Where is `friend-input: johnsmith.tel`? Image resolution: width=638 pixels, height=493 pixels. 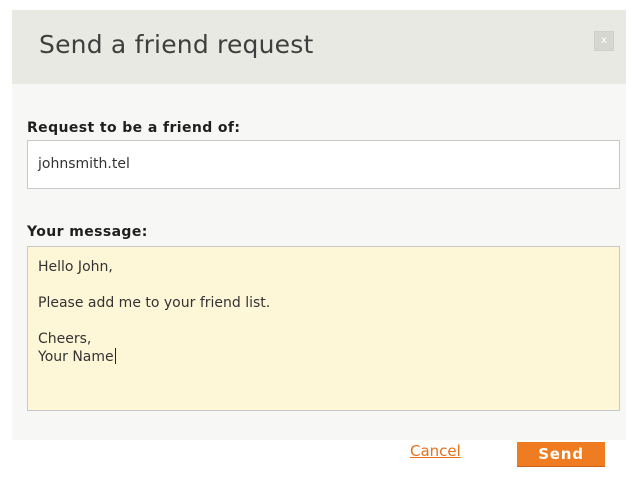
friend-input: johnsmith.tel is located at coordinates (323, 164).